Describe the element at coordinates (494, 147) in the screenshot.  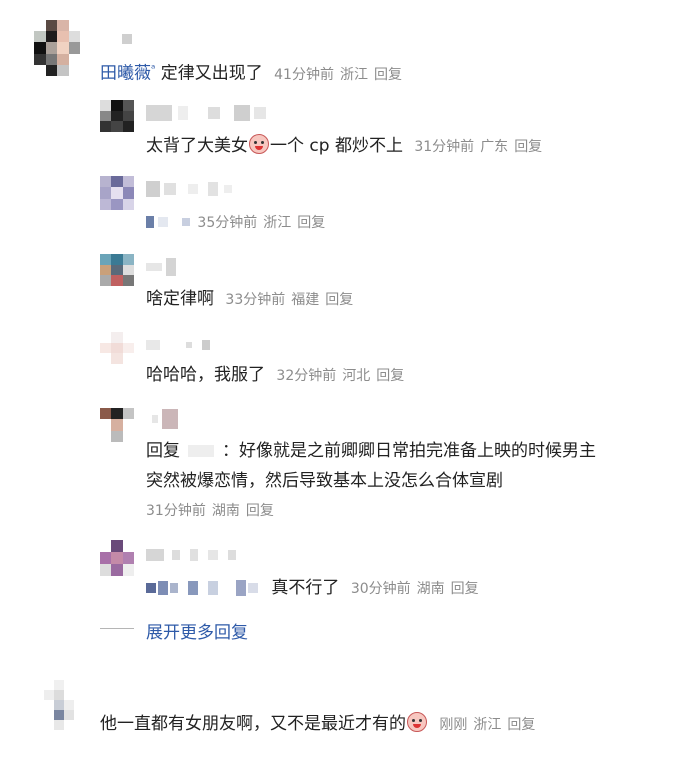
I see `comment-location: 广东` at that location.